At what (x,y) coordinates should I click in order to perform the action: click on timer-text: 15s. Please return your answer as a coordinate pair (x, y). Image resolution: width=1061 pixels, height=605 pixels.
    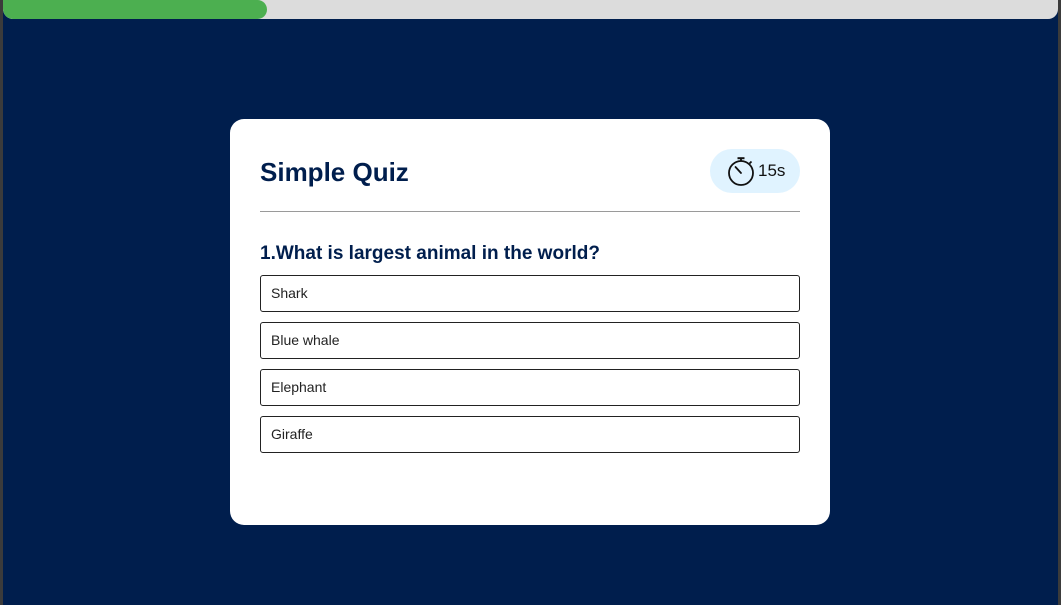
    Looking at the image, I should click on (772, 170).